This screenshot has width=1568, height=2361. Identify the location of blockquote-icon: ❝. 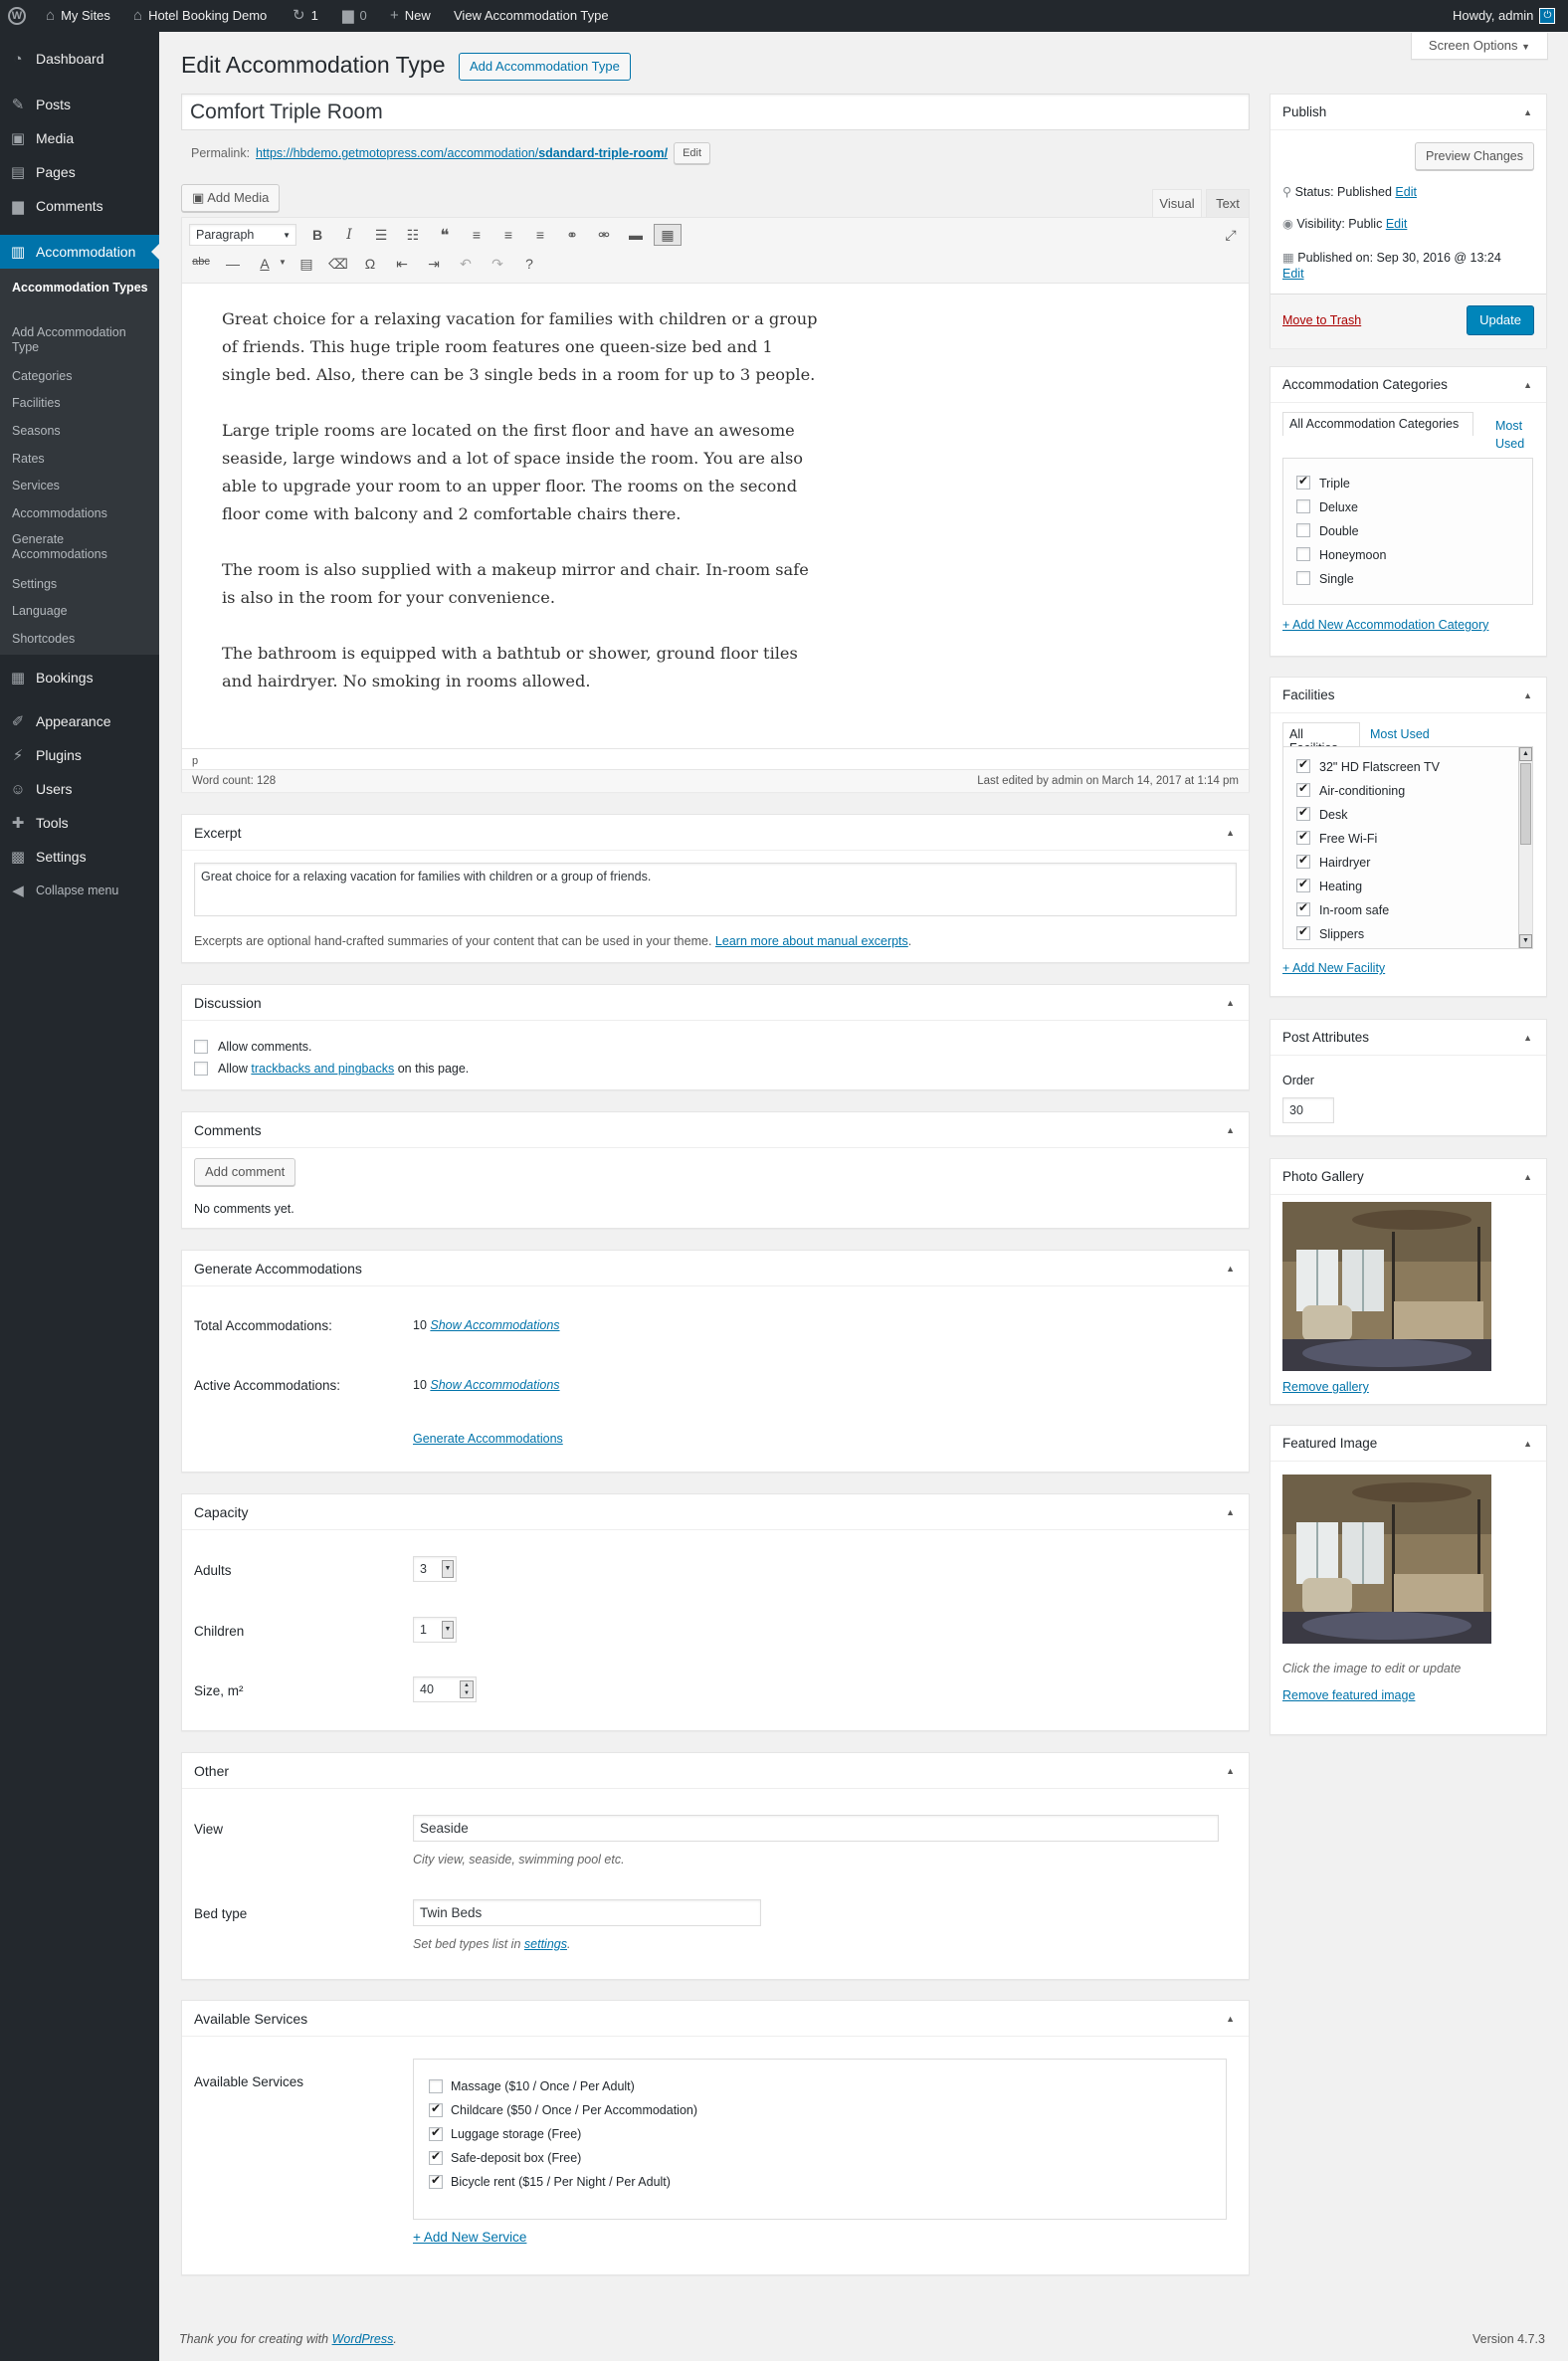
(445, 236).